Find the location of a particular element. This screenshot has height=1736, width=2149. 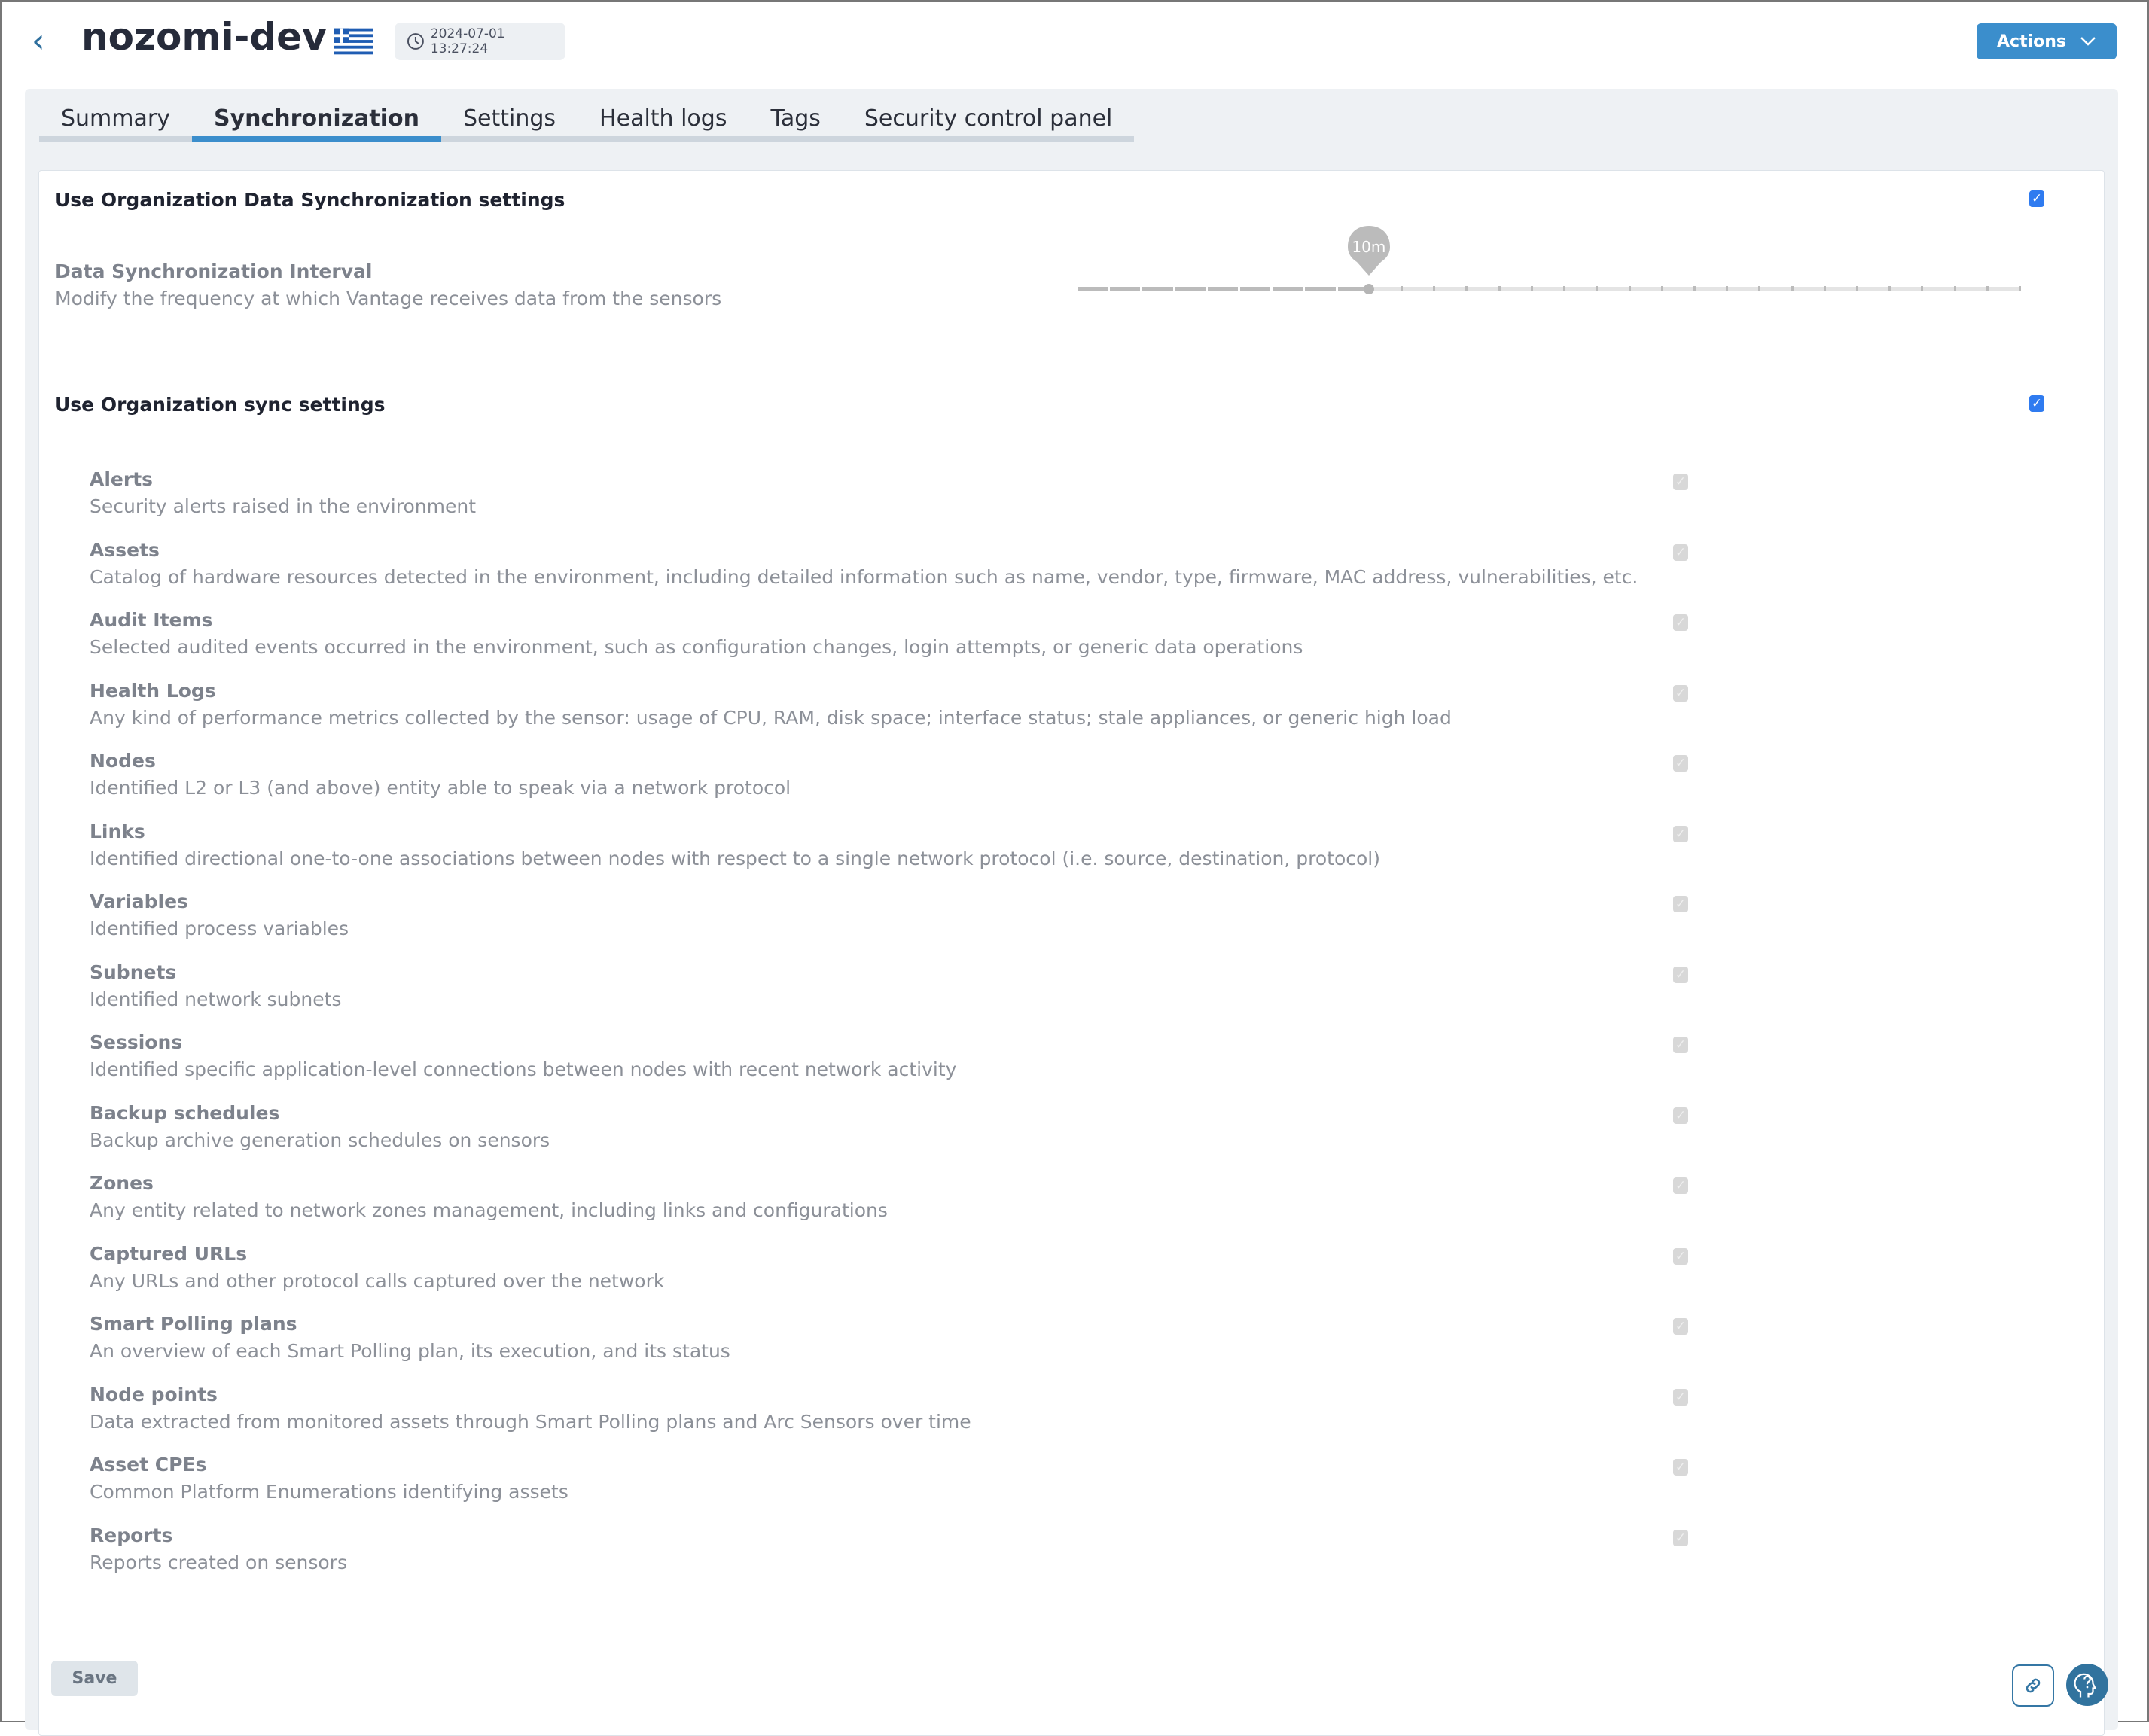

sync-item-description: Identified process variables is located at coordinates (219, 929).